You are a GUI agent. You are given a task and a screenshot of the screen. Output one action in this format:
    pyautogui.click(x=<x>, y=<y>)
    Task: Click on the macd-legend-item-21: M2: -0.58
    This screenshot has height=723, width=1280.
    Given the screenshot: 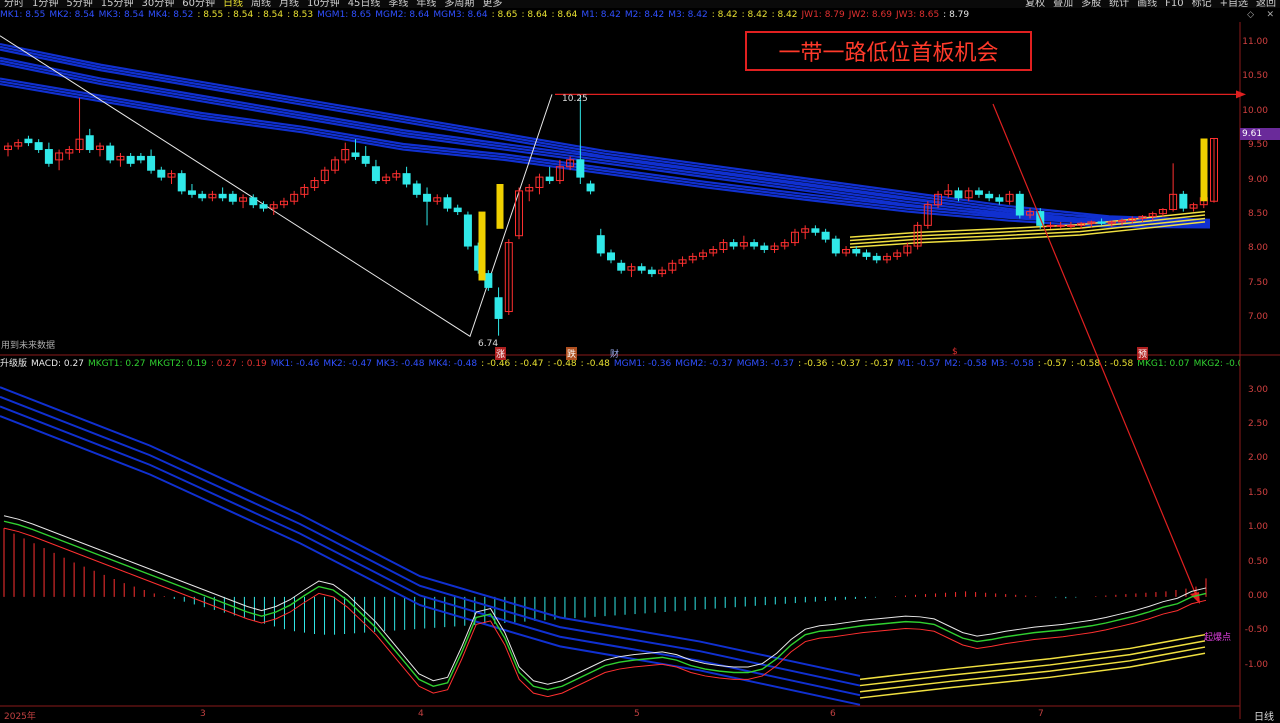 What is the action you would take?
    pyautogui.click(x=966, y=364)
    